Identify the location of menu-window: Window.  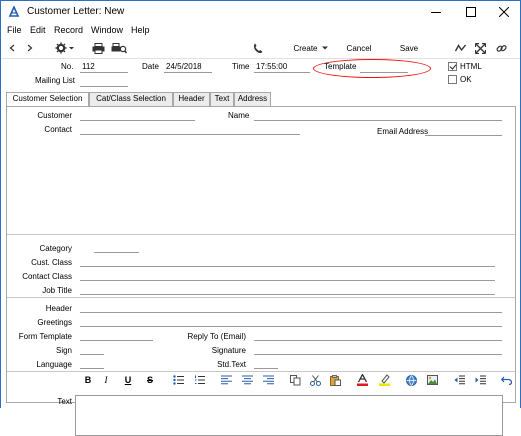
(107, 30).